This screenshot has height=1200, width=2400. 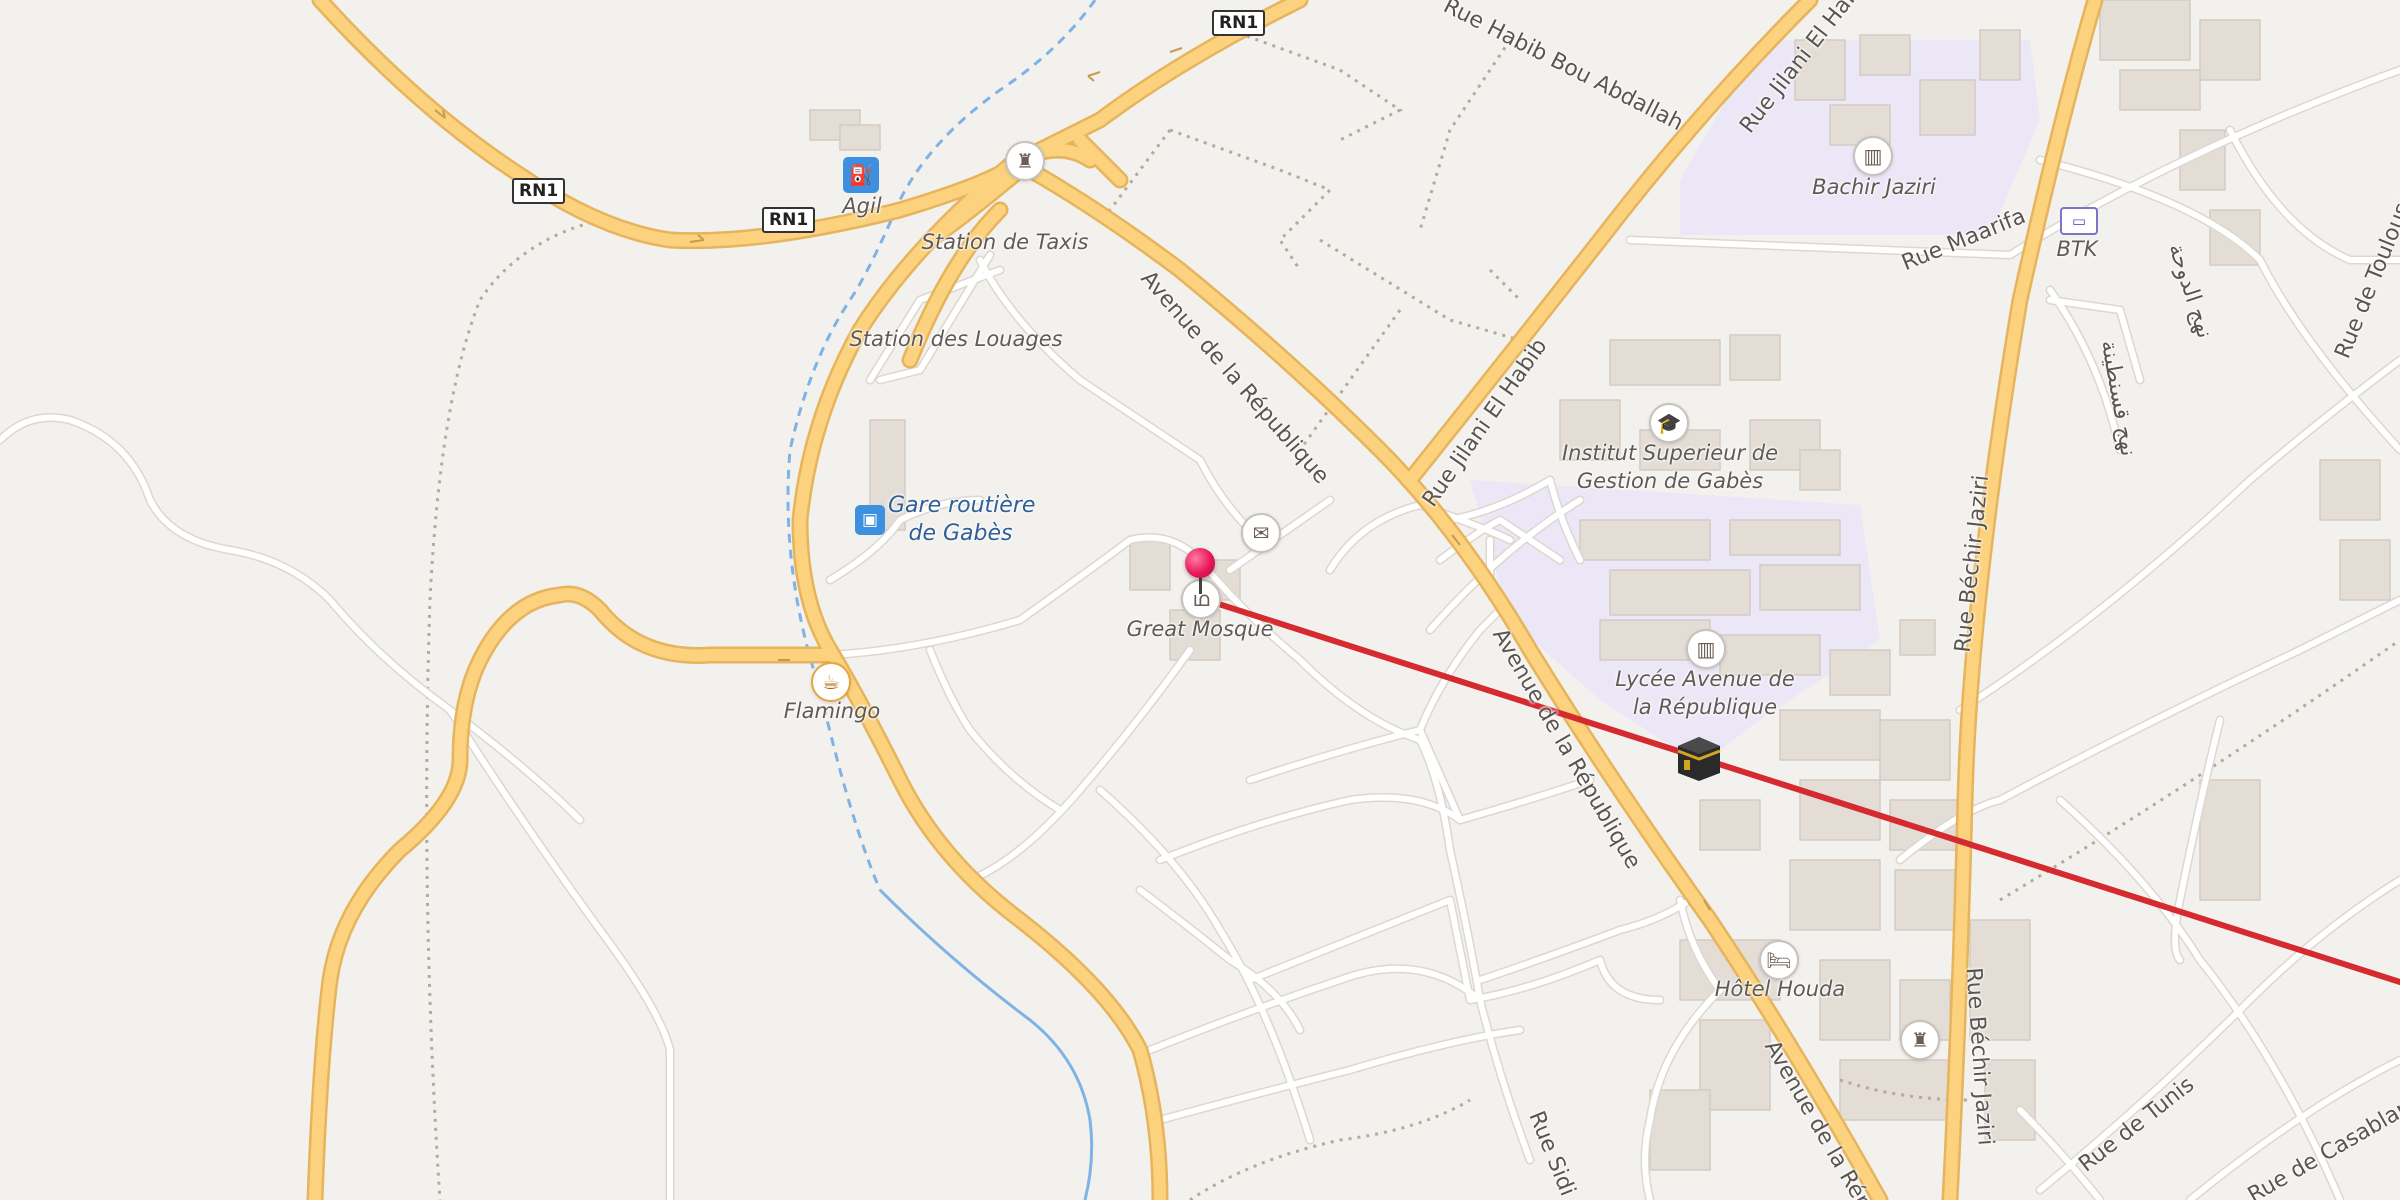 I want to click on coffee-cup-icon: ☕, so click(x=831, y=682).